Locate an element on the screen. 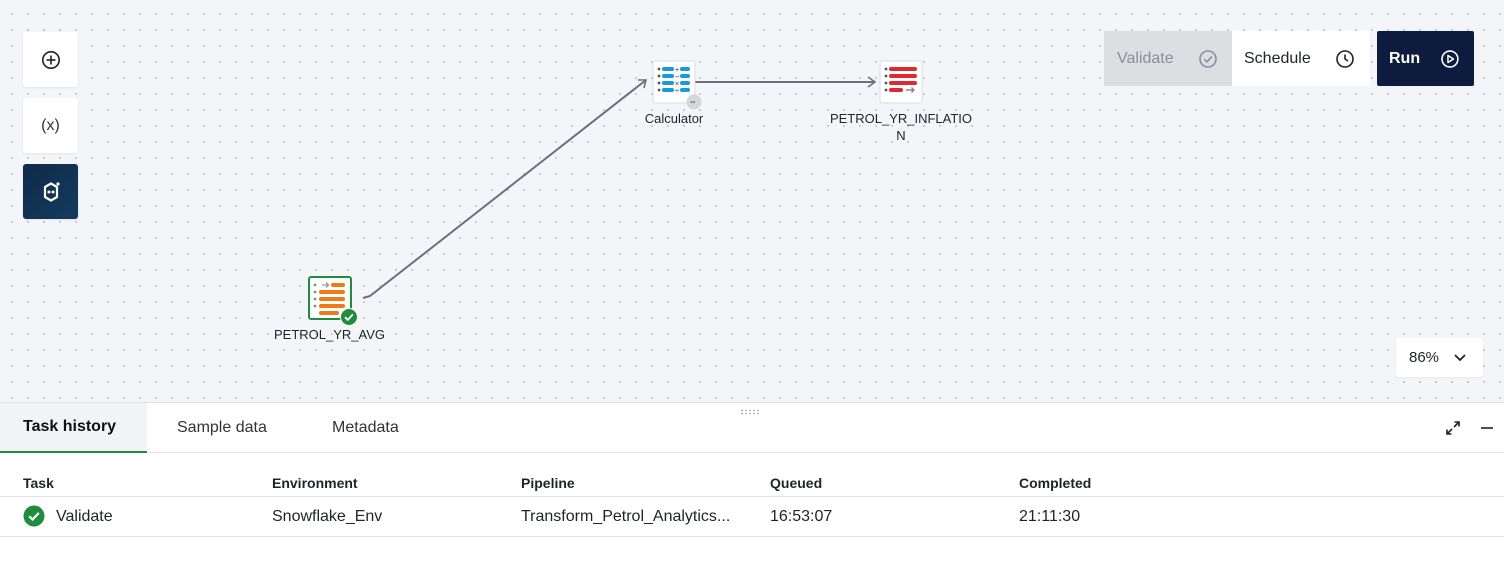 Image resolution: width=1504 pixels, height=585 pixels. column-header-queued: Queued is located at coordinates (796, 483).